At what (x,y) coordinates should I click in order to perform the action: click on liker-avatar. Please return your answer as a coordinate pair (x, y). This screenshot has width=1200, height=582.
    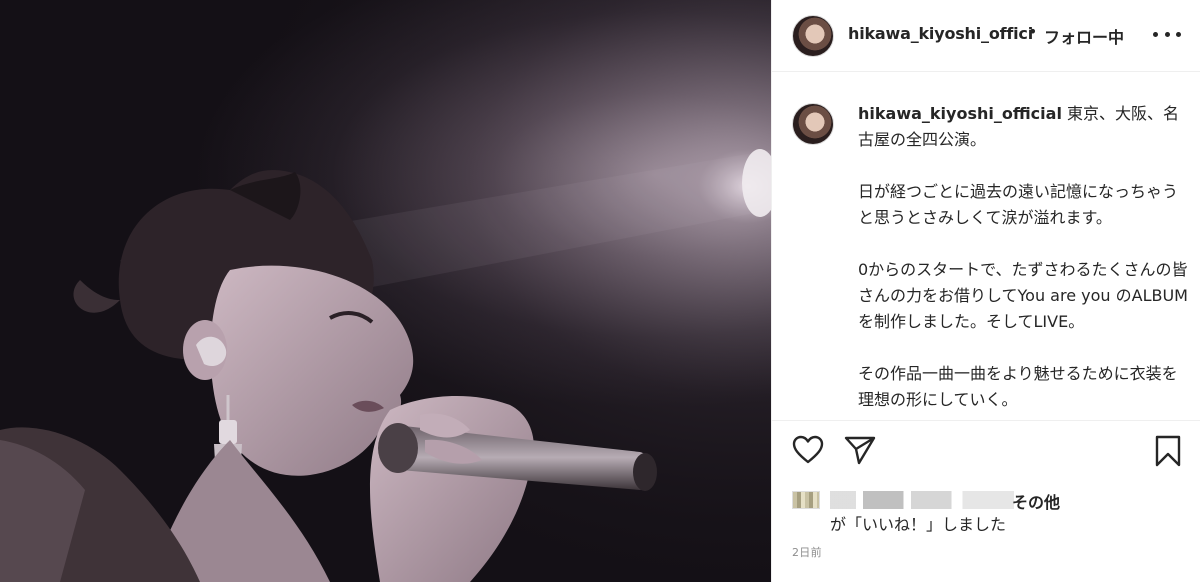
    Looking at the image, I should click on (806, 500).